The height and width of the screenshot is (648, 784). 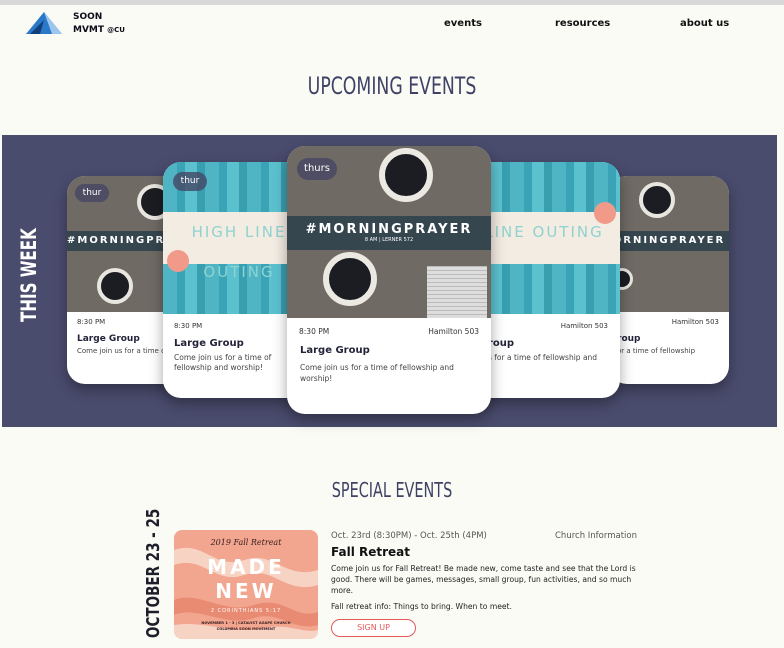 I want to click on card-image: ORNINGPRAYER, so click(x=669, y=244).